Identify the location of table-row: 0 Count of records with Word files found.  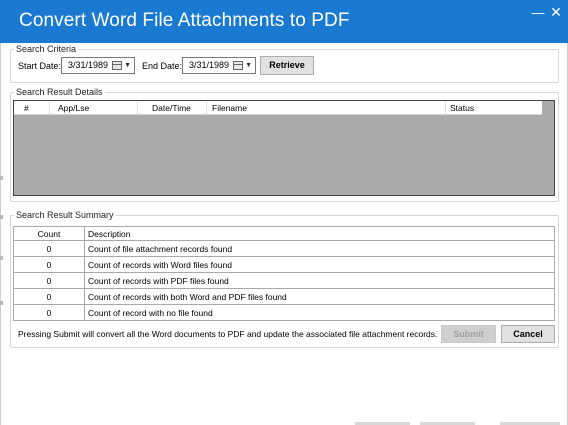
(284, 264).